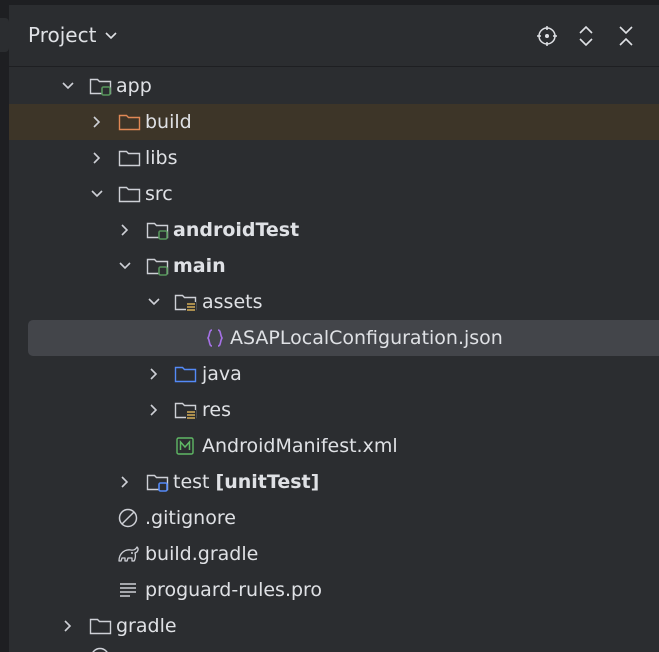 The image size is (659, 652). Describe the element at coordinates (234, 590) in the screenshot. I see `tree-label: proguard-rules.pro` at that location.